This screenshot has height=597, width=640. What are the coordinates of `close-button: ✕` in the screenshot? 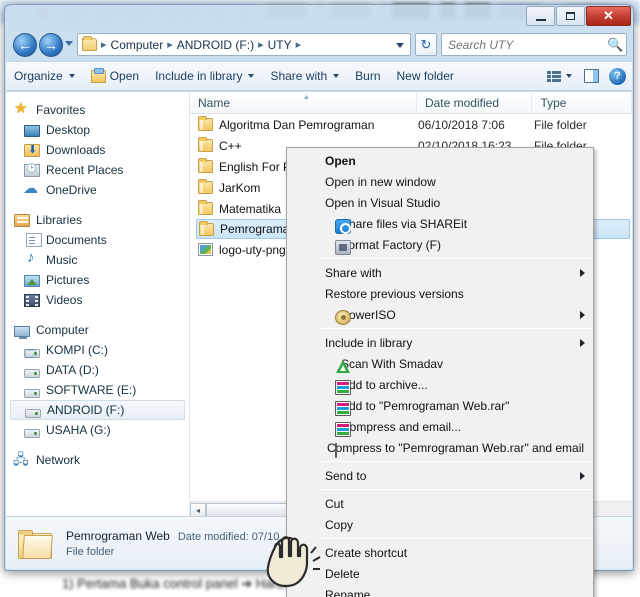 It's located at (608, 16).